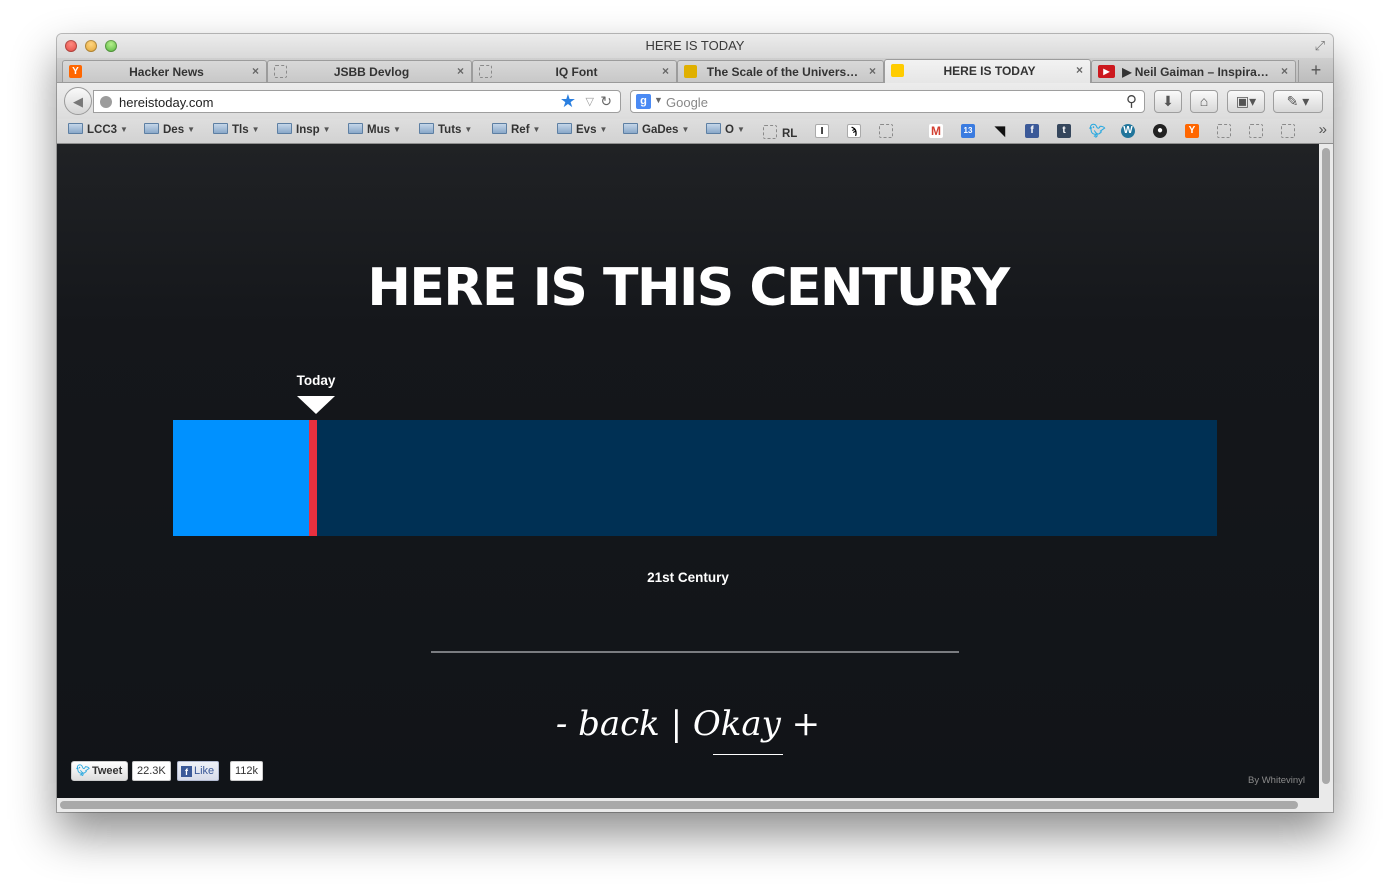 This screenshot has width=1390, height=892. I want to click on home-button: ⌂, so click(1204, 101).